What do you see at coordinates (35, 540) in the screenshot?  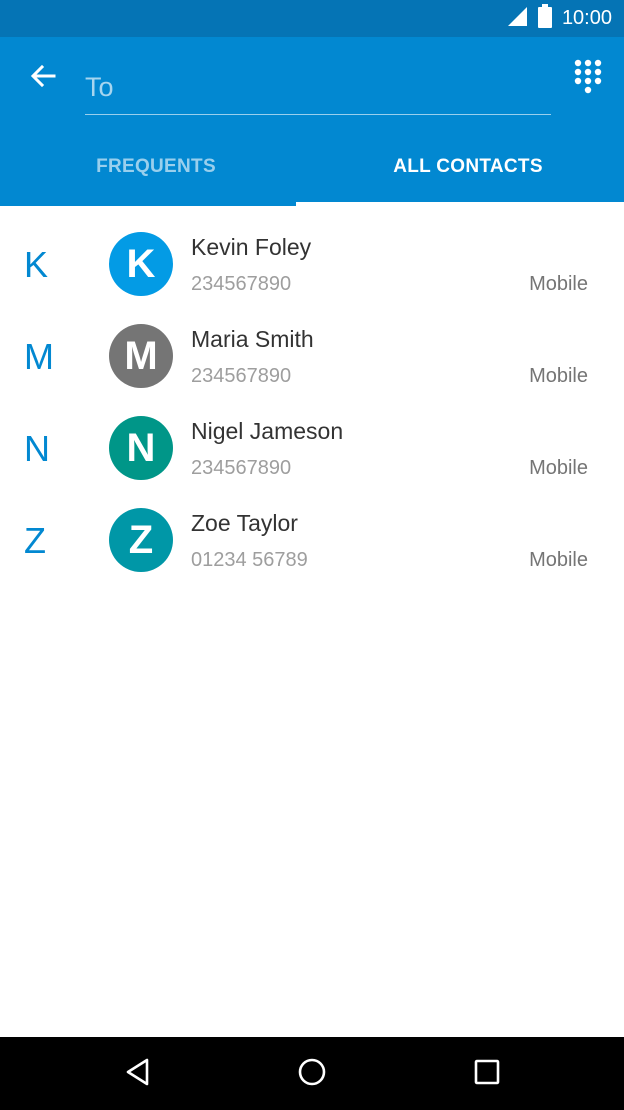 I see `section-letter: Z` at bounding box center [35, 540].